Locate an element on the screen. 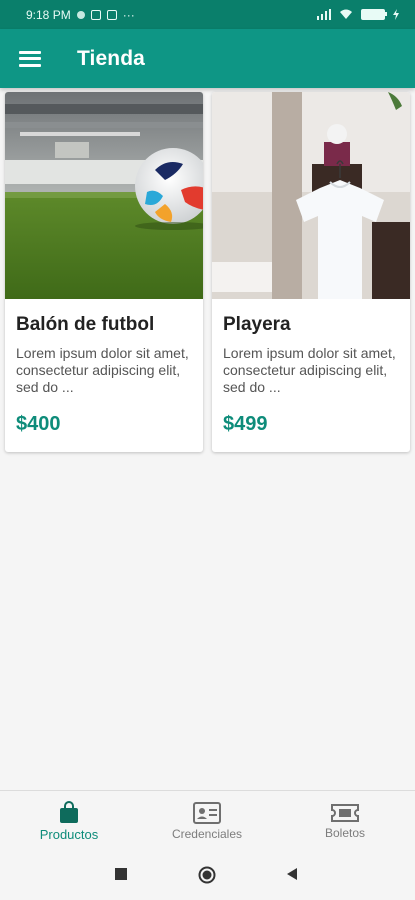 The height and width of the screenshot is (900, 415). status-right is located at coordinates (358, 14).